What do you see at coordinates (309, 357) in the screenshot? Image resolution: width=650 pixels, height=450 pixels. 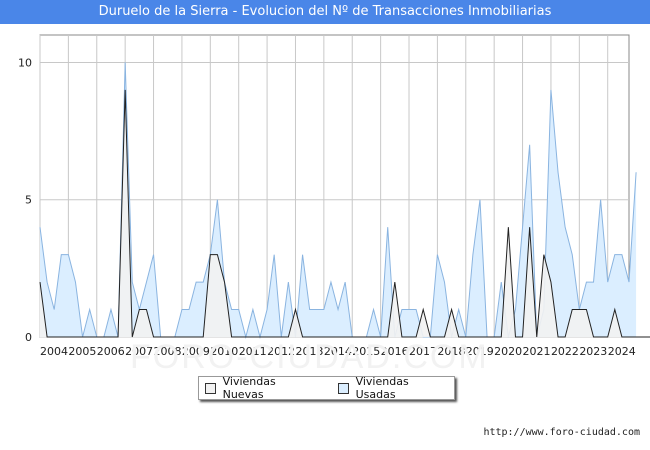 I see `watermark-text: FORO-CIUDAD.COM` at bounding box center [309, 357].